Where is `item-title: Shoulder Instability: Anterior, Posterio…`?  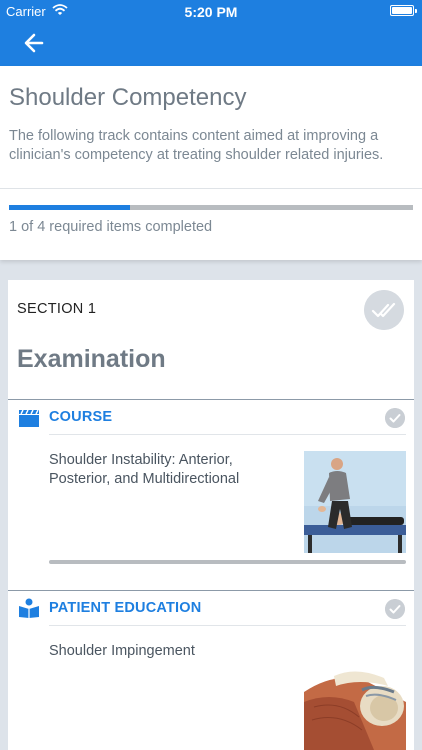
item-title: Shoulder Instability: Anterior, Posterio… is located at coordinates (144, 469).